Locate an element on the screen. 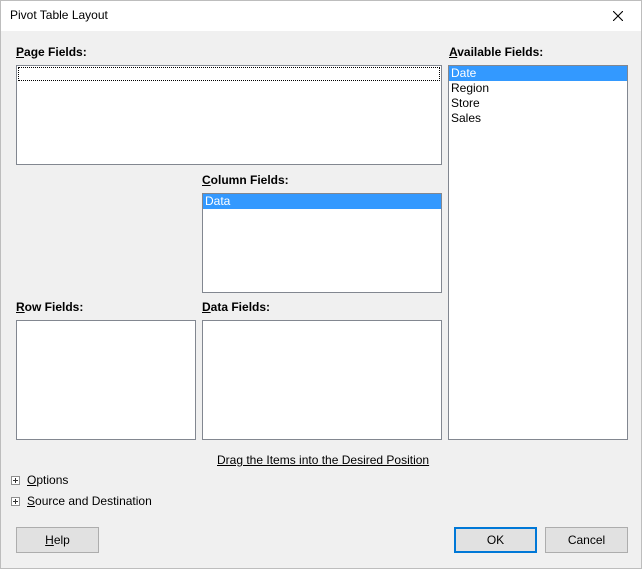  window-title: Pivot Table Layout is located at coordinates (59, 15).